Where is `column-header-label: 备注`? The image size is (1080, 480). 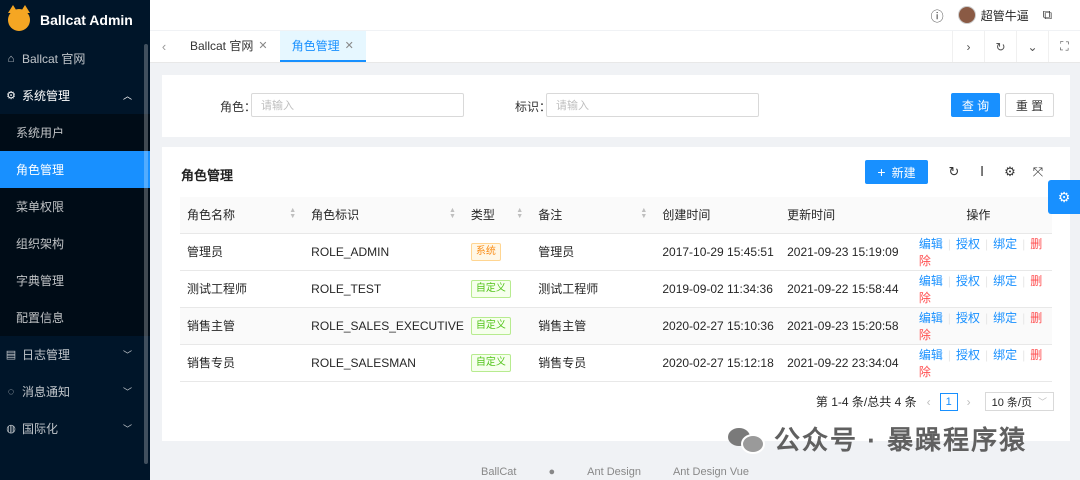 column-header-label: 备注 is located at coordinates (550, 215).